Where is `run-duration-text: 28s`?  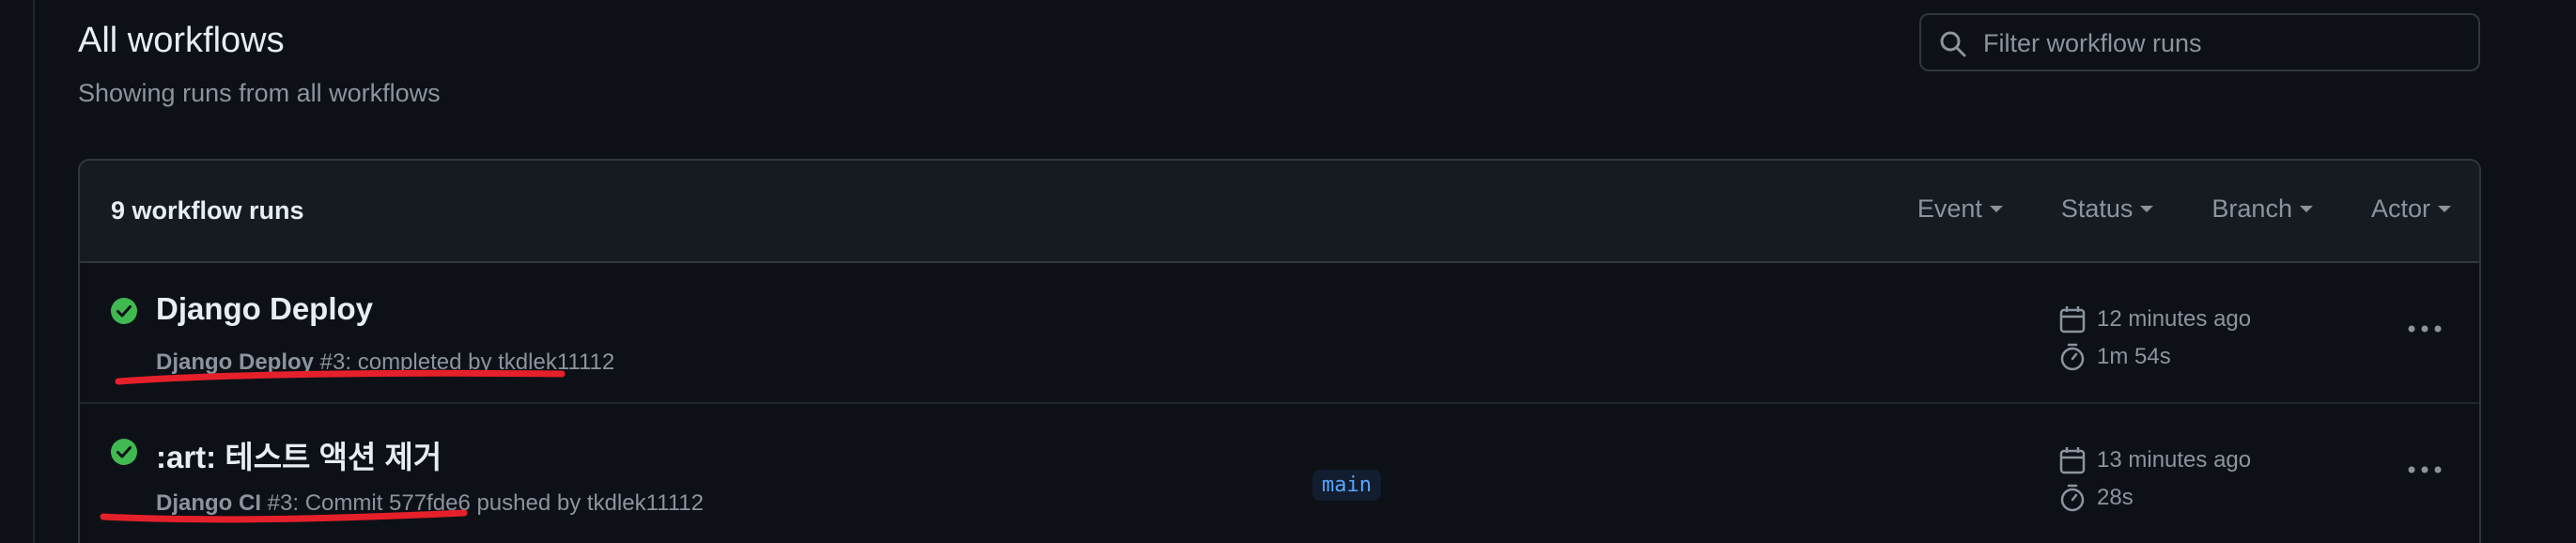
run-duration-text: 28s is located at coordinates (2116, 497).